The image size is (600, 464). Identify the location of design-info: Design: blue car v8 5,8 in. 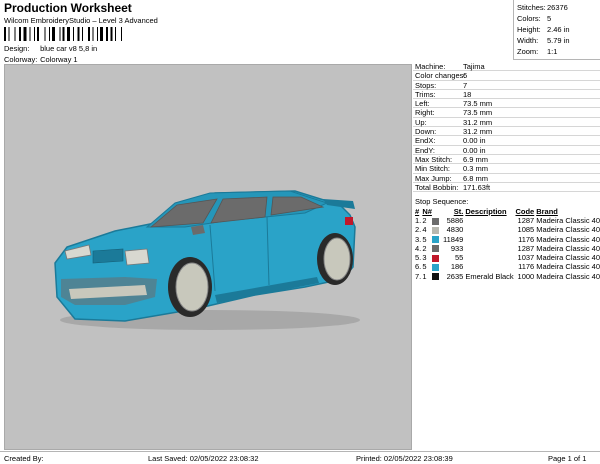
(50, 48).